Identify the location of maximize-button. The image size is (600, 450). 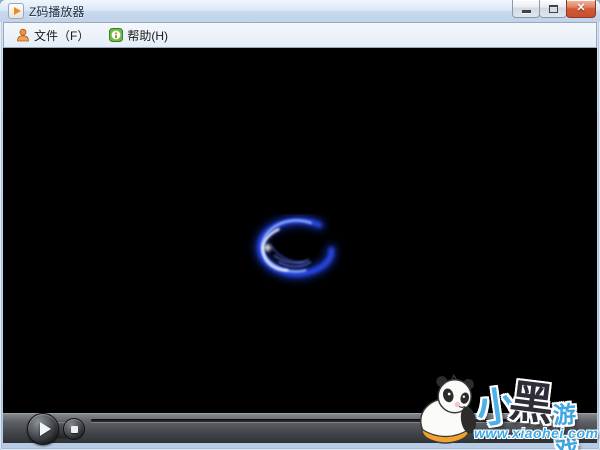
(553, 9).